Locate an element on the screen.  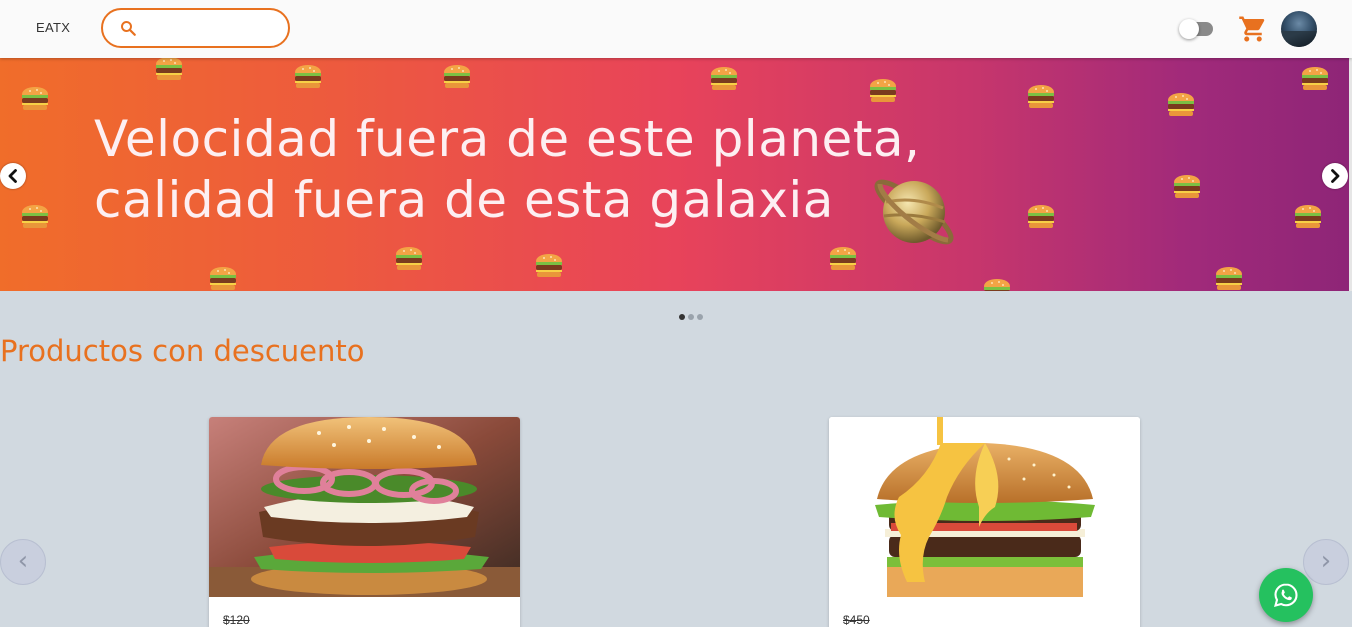
product-old-price: $120 is located at coordinates (236, 620).